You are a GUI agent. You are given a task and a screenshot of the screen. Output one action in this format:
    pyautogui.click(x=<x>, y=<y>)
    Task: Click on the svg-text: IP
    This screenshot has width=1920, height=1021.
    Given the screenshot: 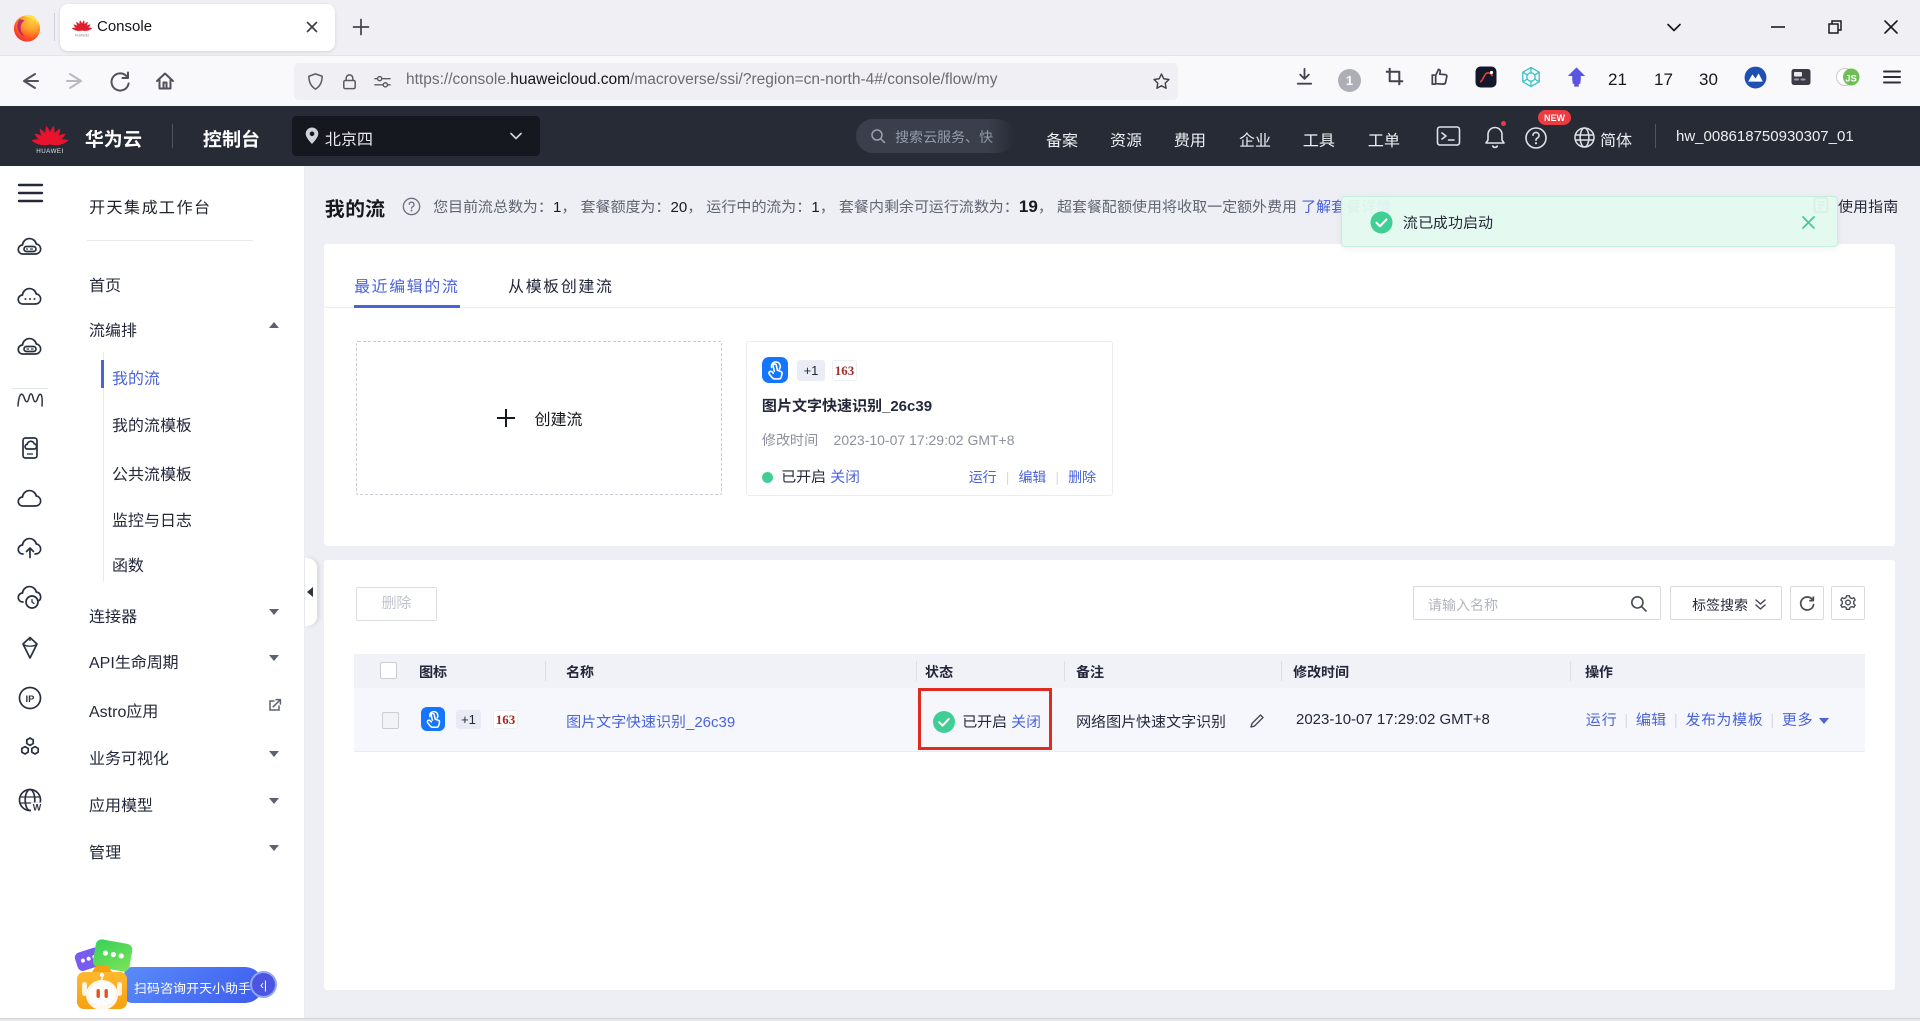 What is the action you would take?
    pyautogui.click(x=31, y=699)
    